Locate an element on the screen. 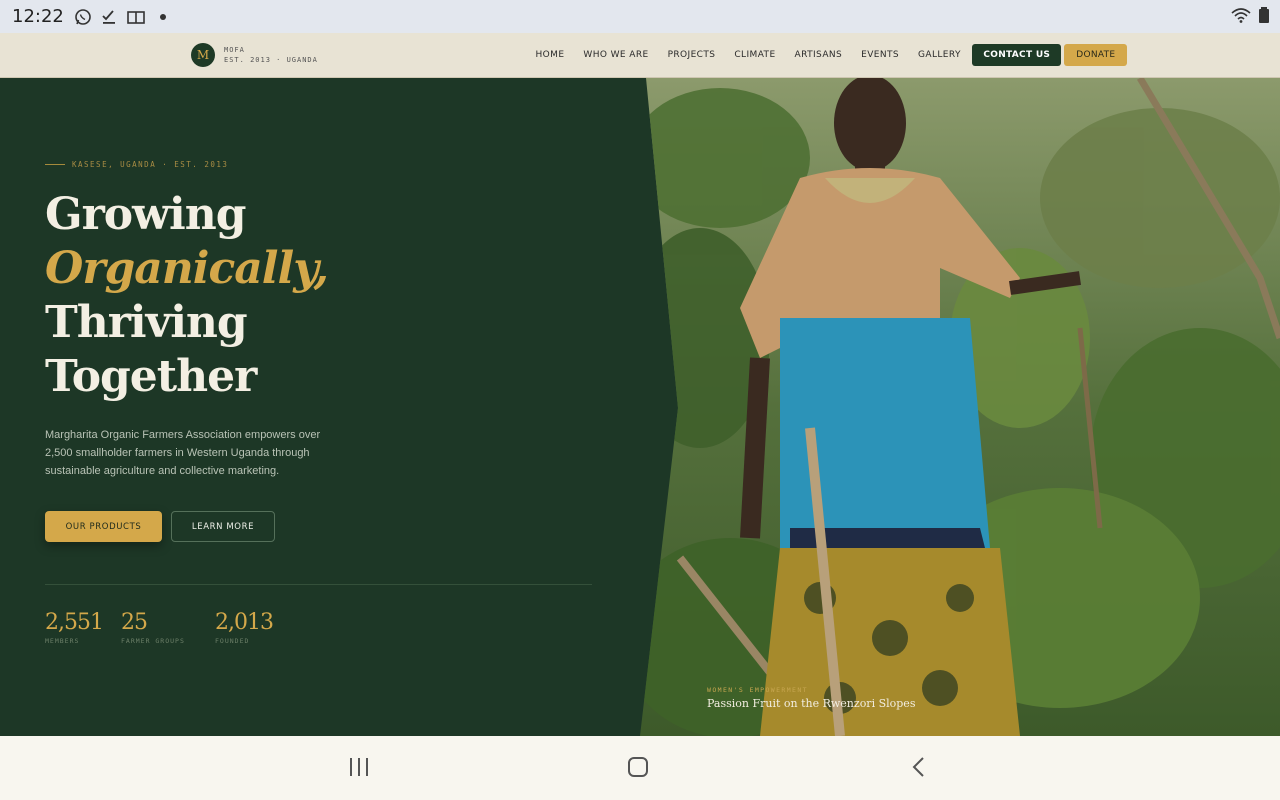  caption-kicker: WOMEN'S EMPOWERMENT is located at coordinates (757, 690).